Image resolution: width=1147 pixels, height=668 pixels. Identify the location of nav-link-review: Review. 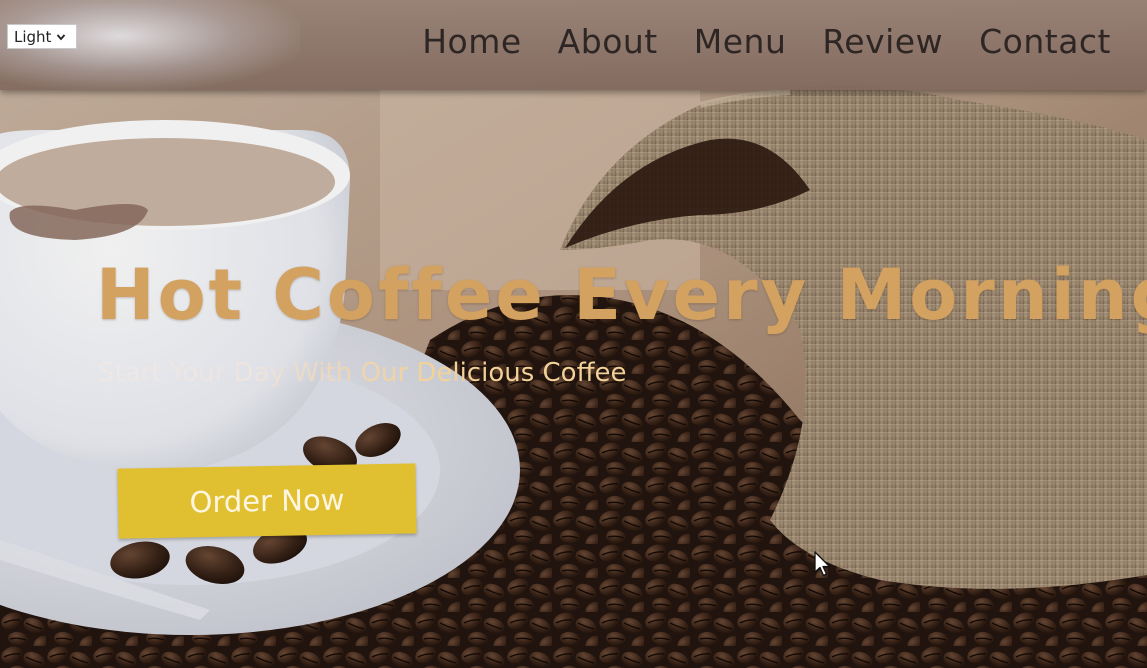
(882, 41).